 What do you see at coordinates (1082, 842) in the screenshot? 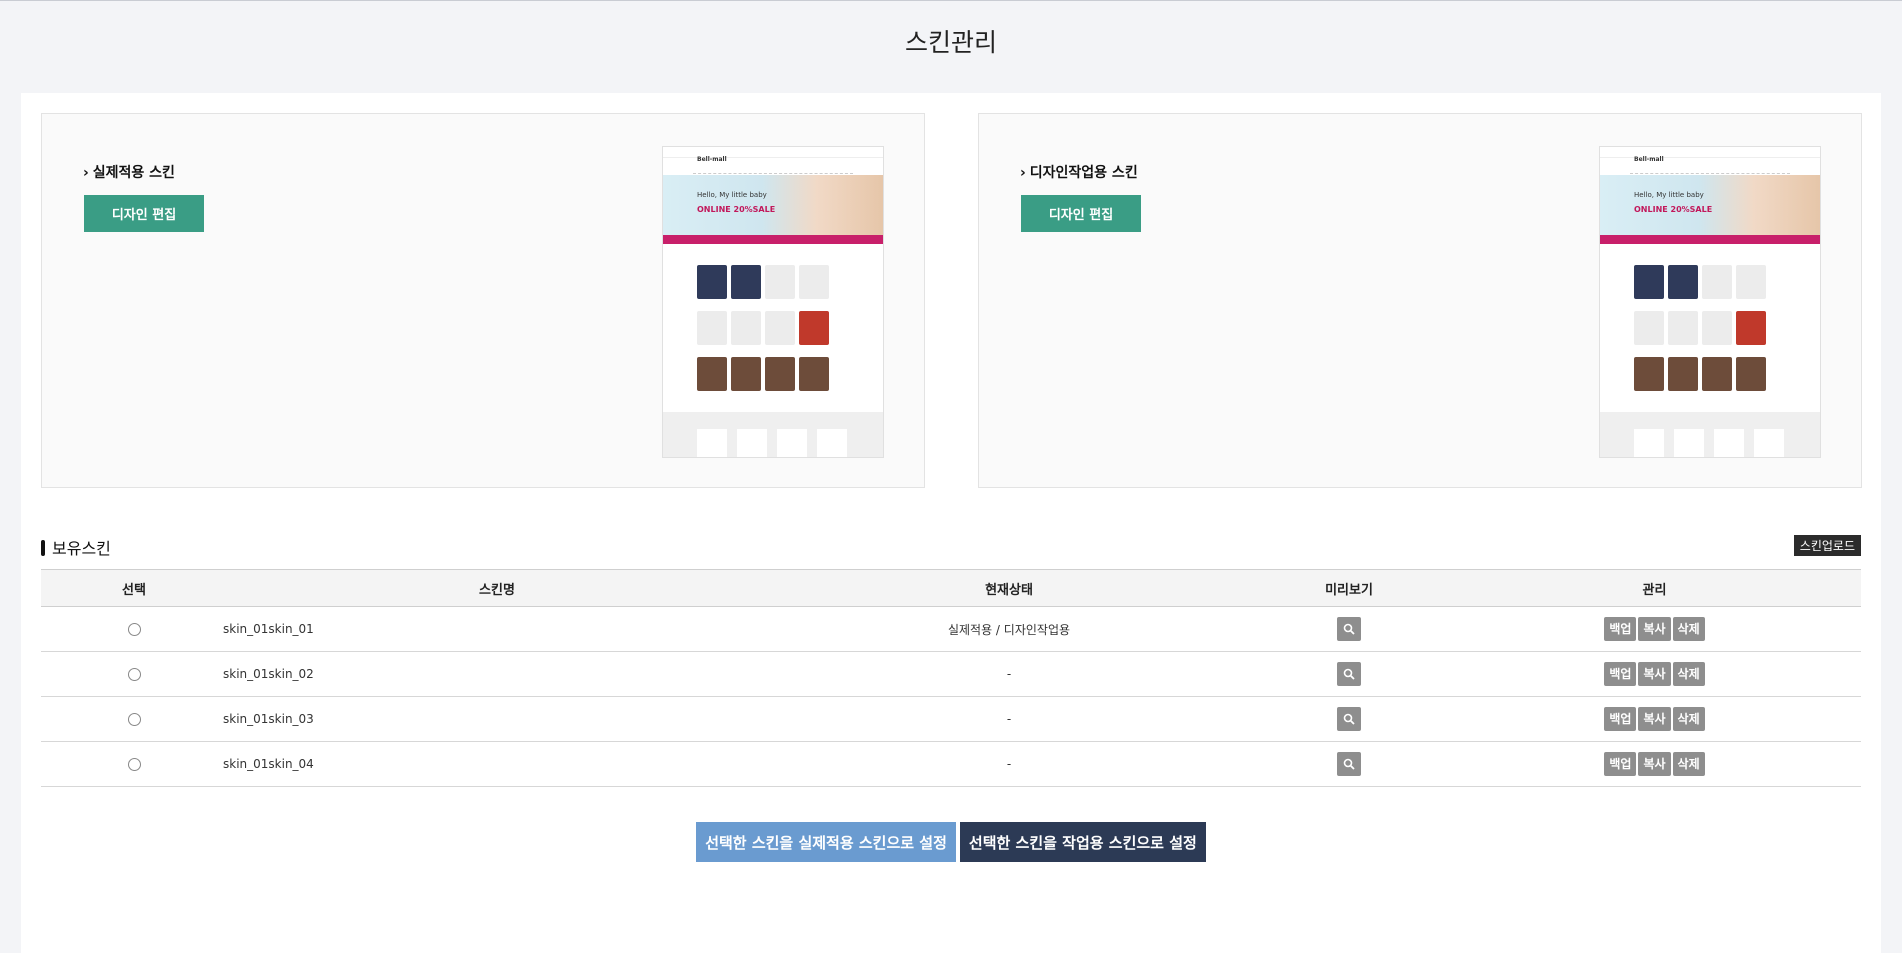
I see `set-work-skin-button: 선택한 스킨을 작업용 스킨으로 설정` at bounding box center [1082, 842].